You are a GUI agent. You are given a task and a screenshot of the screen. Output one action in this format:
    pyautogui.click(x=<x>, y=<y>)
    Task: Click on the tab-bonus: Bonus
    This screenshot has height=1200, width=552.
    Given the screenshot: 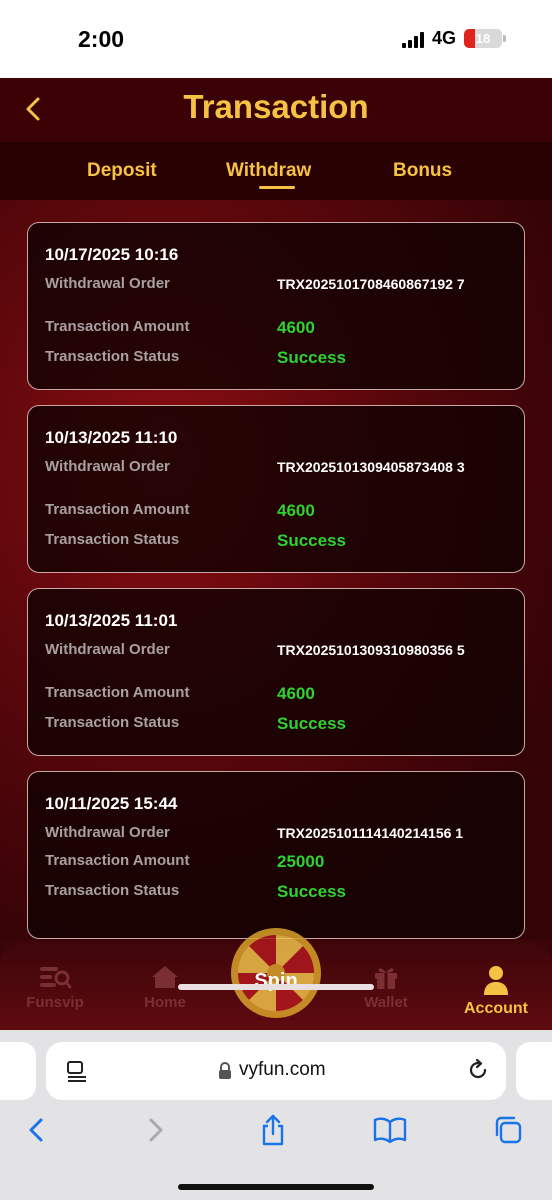 What is the action you would take?
    pyautogui.click(x=422, y=171)
    